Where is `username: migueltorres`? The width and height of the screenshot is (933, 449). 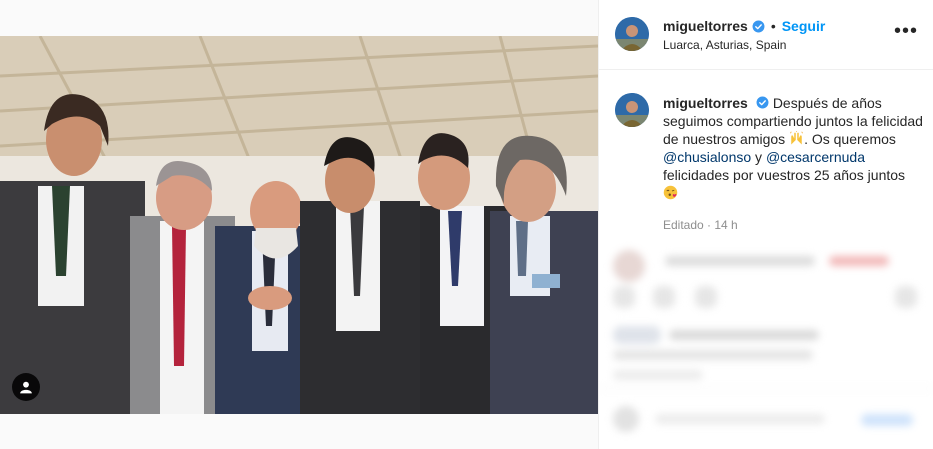 username: migueltorres is located at coordinates (705, 26).